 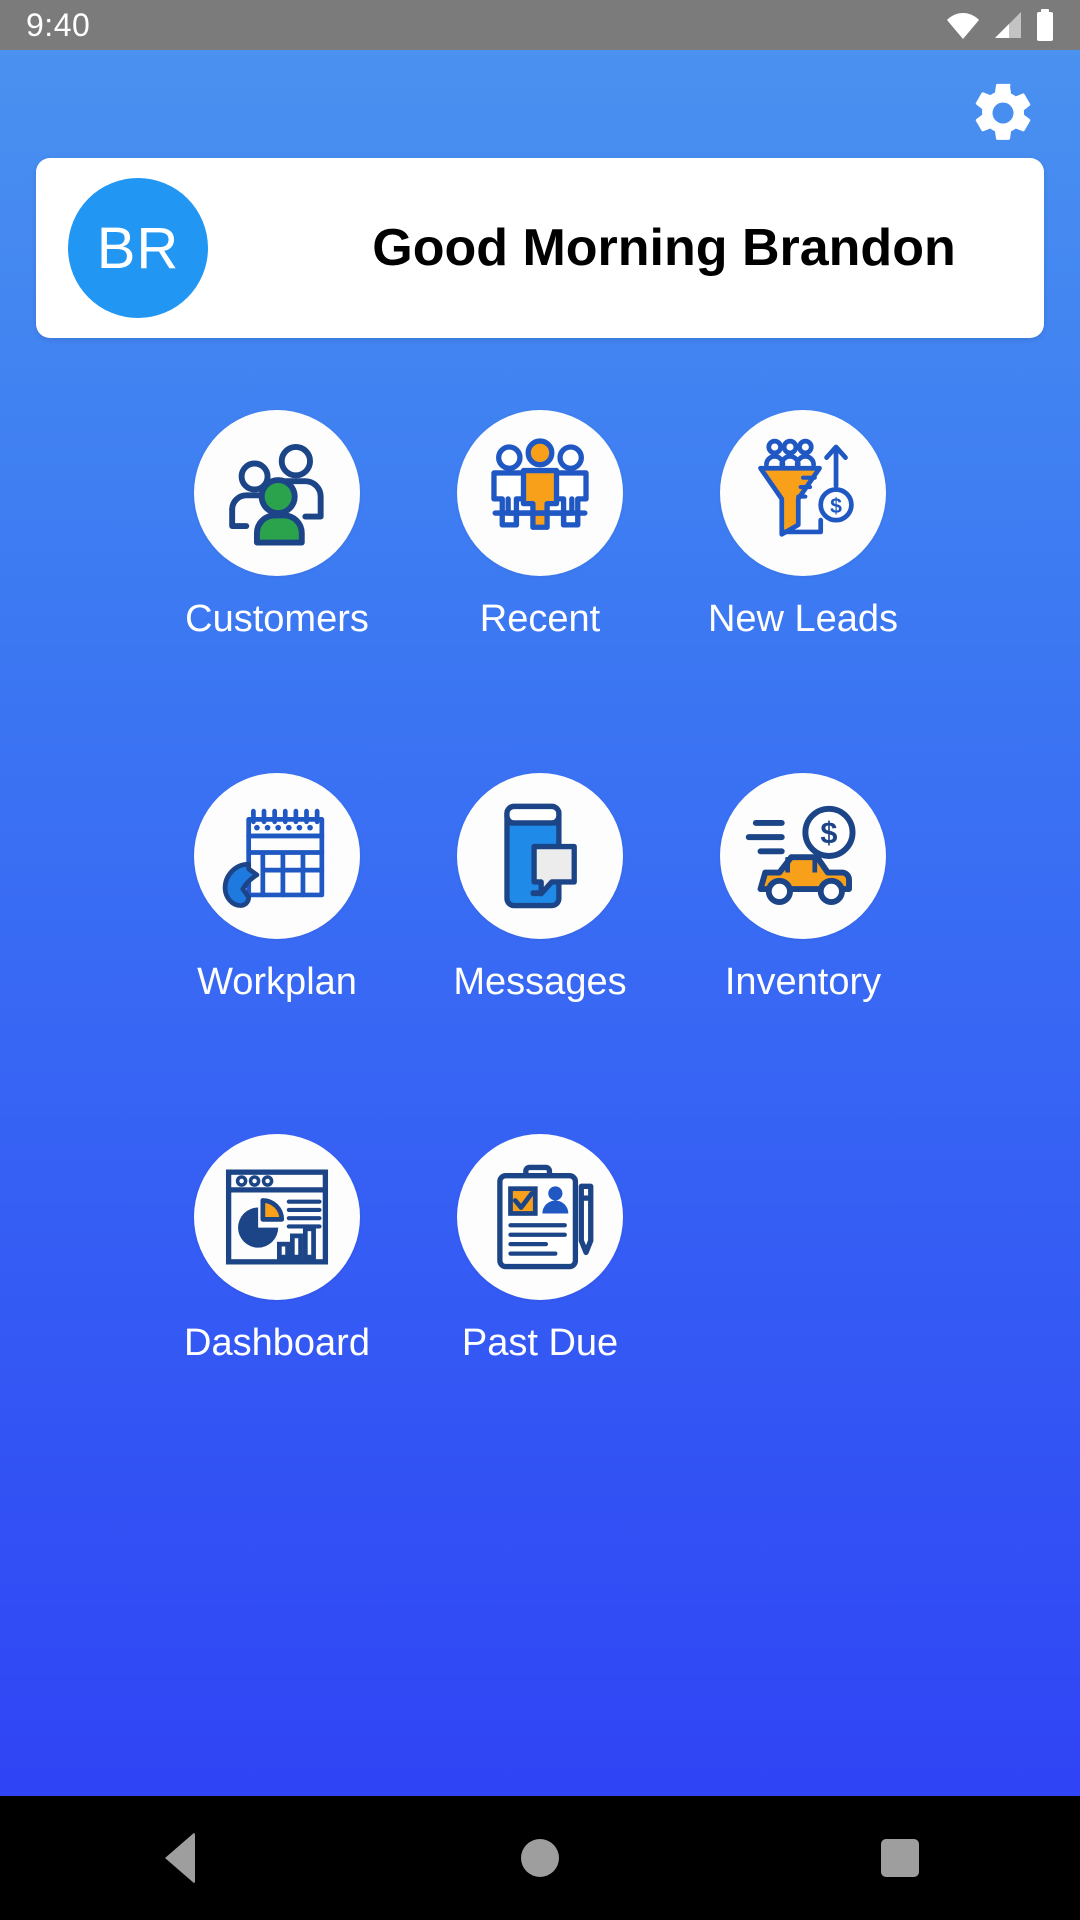 What do you see at coordinates (803, 619) in the screenshot?
I see `menu-label-new-leads: New Leads` at bounding box center [803, 619].